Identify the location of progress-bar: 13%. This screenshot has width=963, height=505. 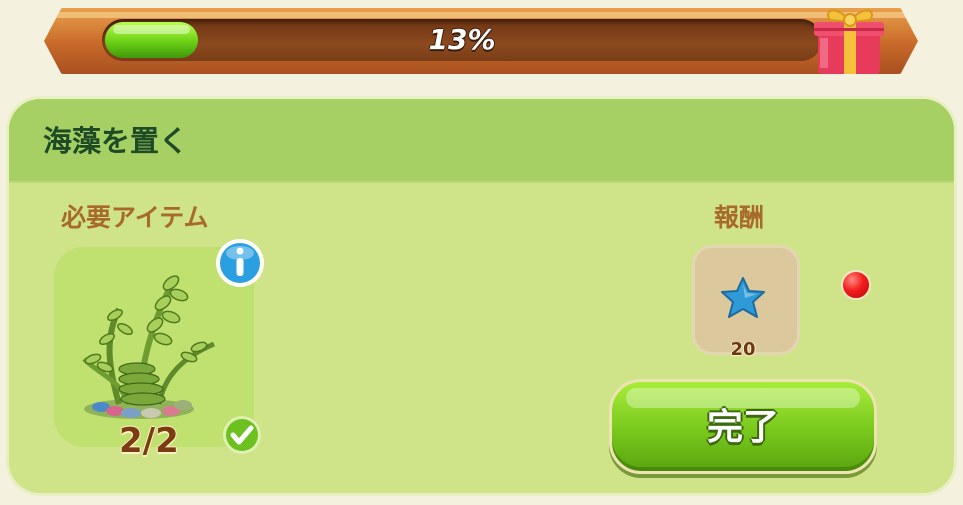
(462, 40).